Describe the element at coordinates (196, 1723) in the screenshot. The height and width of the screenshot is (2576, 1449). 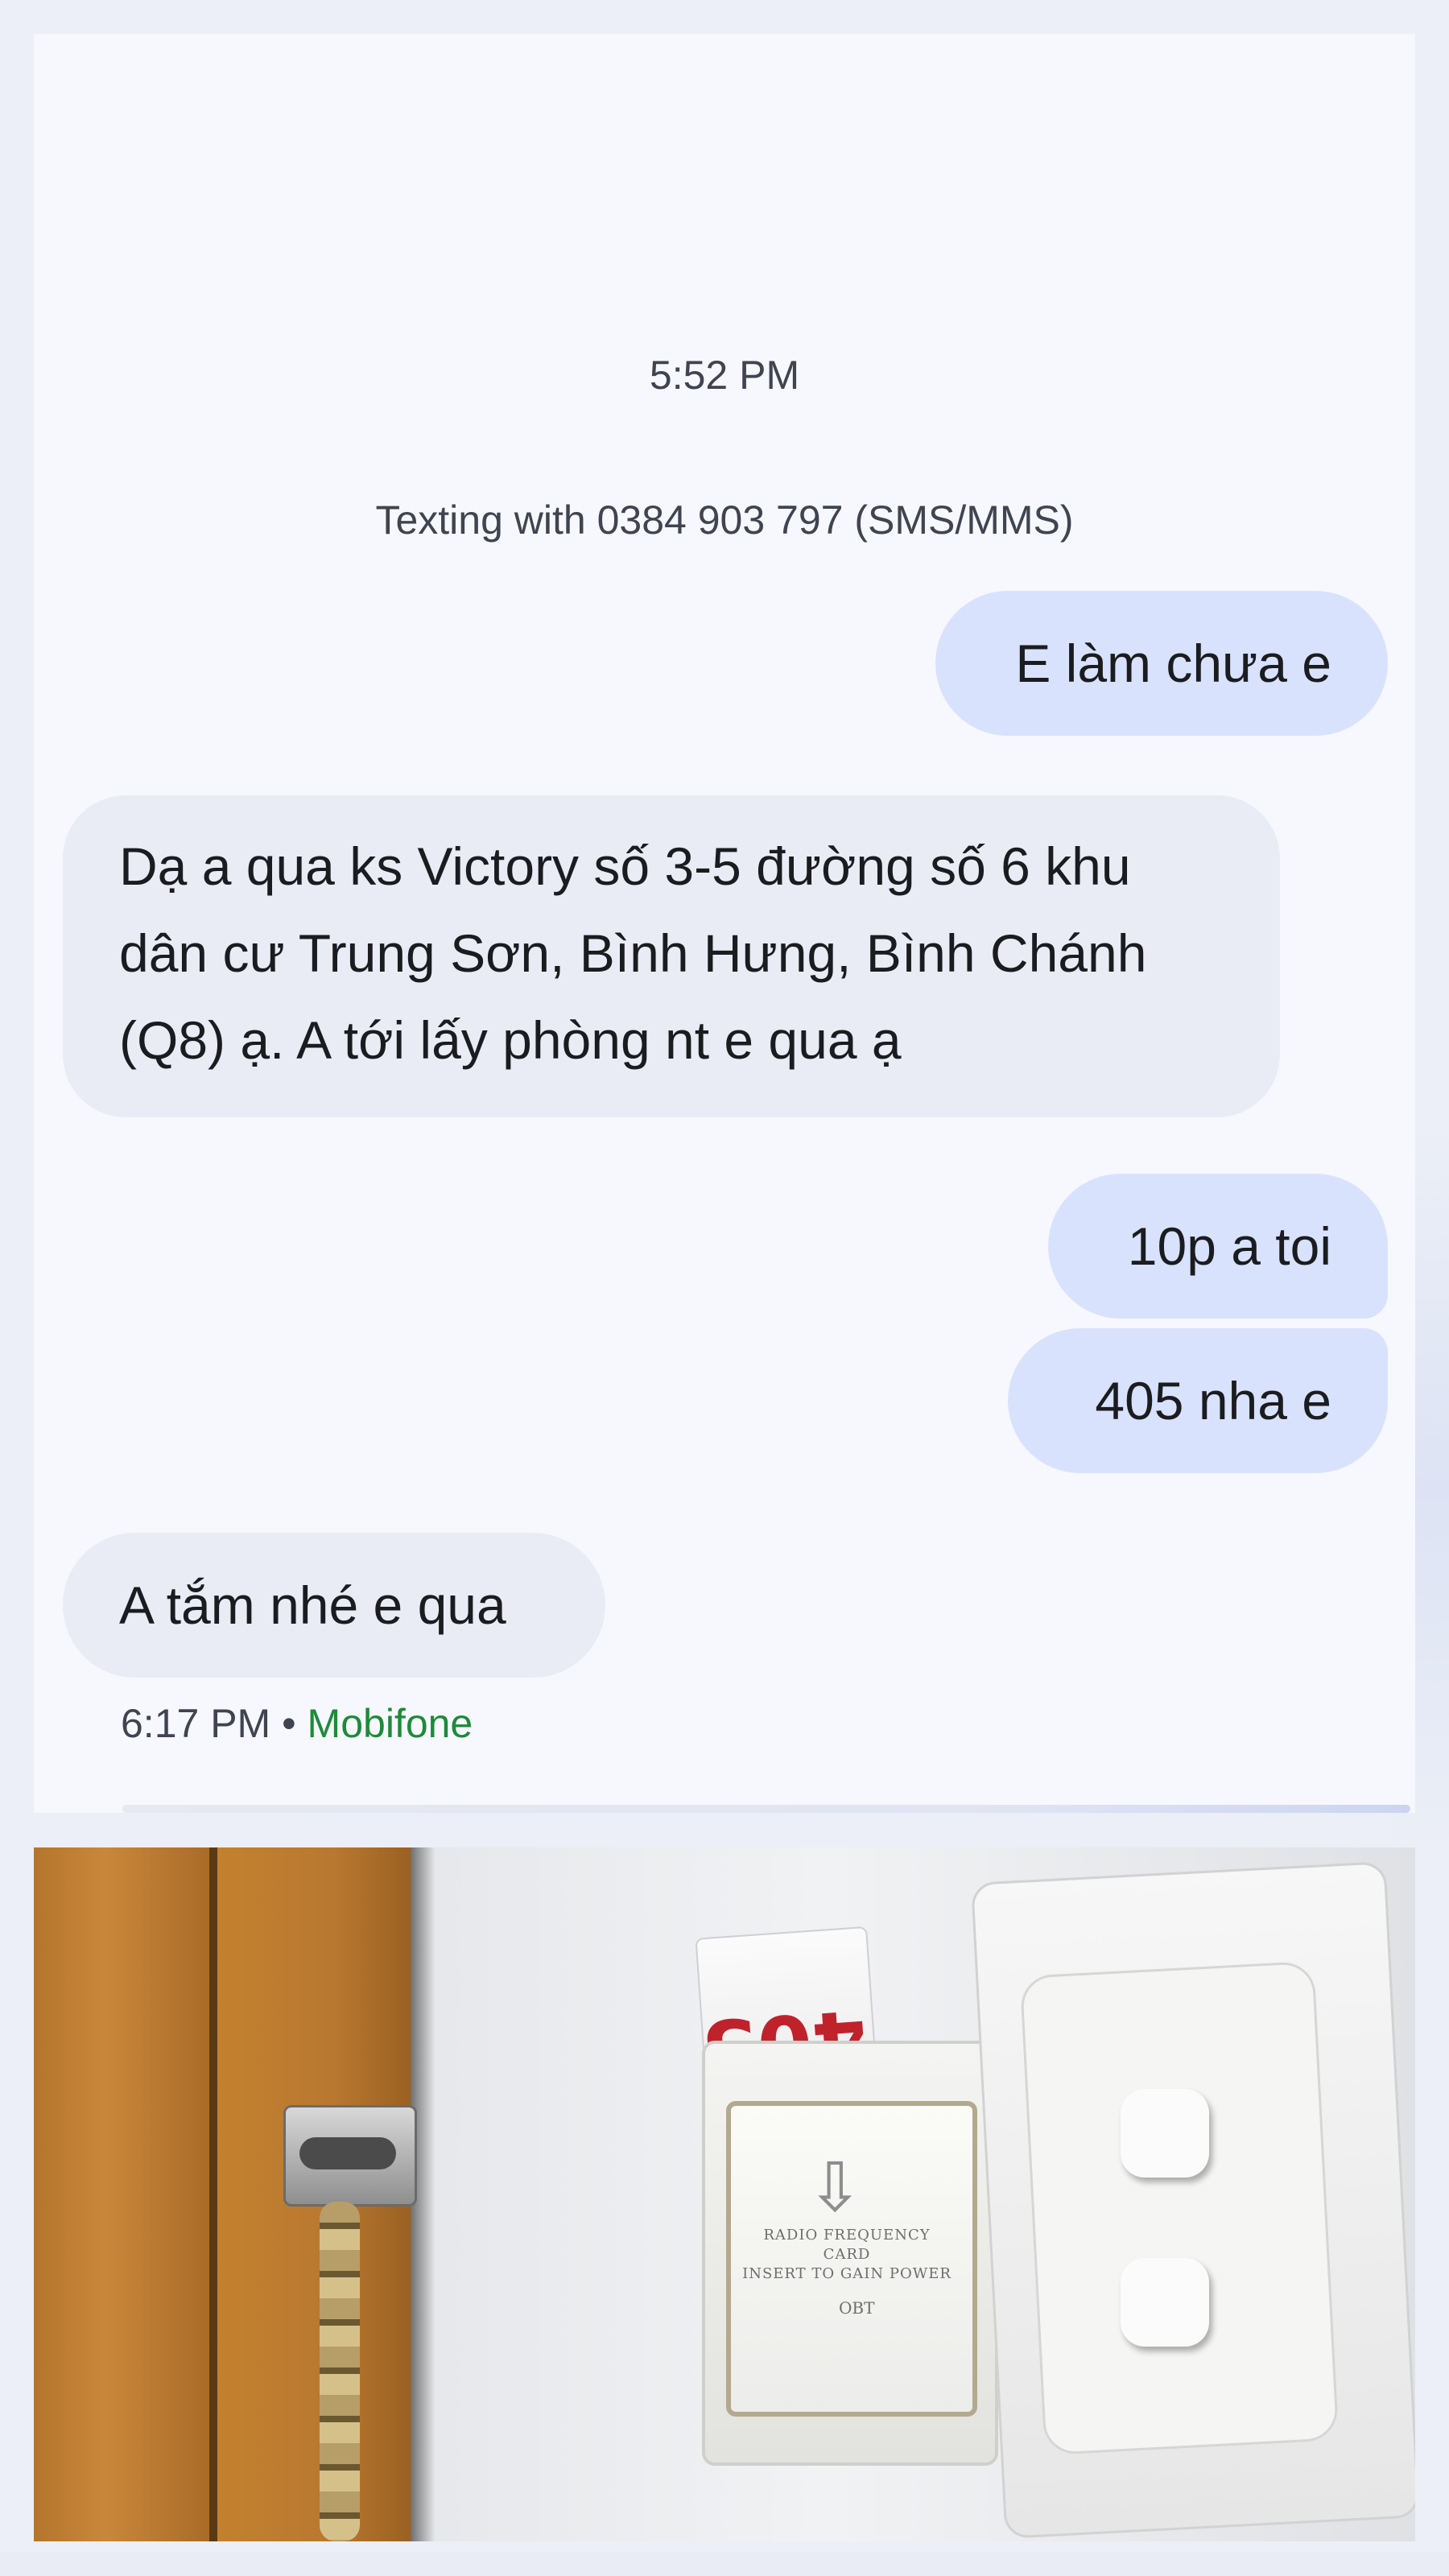
I see `message-time: 6:17 PM` at that location.